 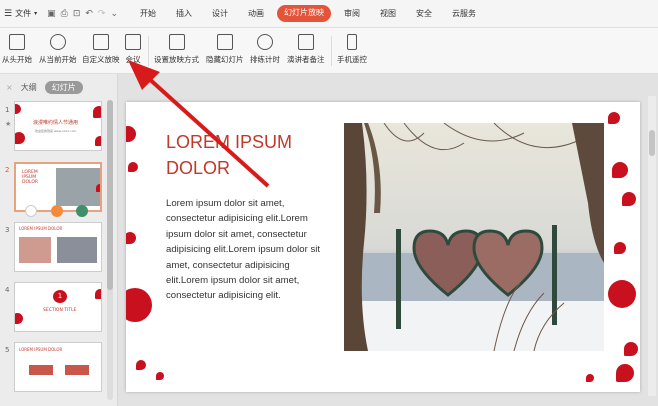 What do you see at coordinates (7, 290) in the screenshot?
I see `slide-number: 4` at bounding box center [7, 290].